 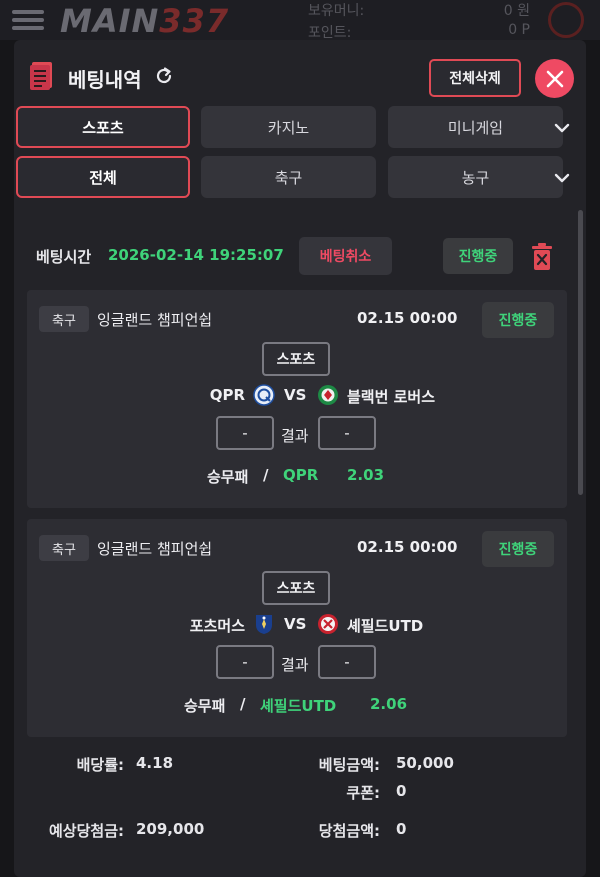 I want to click on pick-selection: QPR, so click(x=301, y=475).